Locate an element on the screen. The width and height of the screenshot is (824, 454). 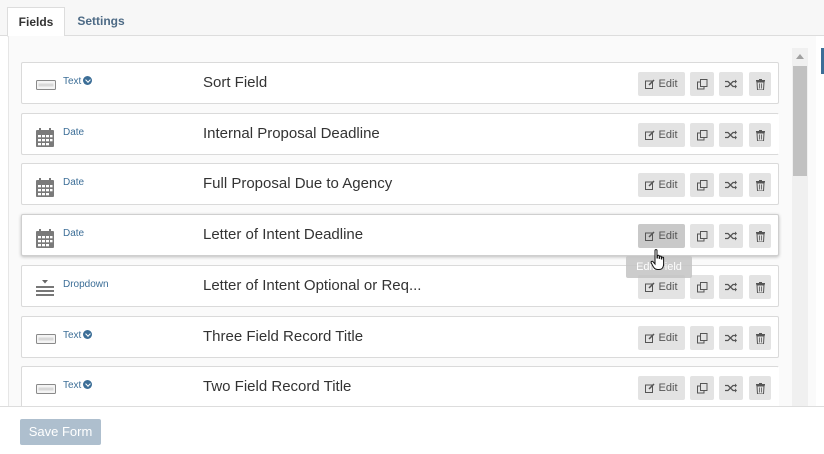
form-footer: Save Form is located at coordinates (412, 430).